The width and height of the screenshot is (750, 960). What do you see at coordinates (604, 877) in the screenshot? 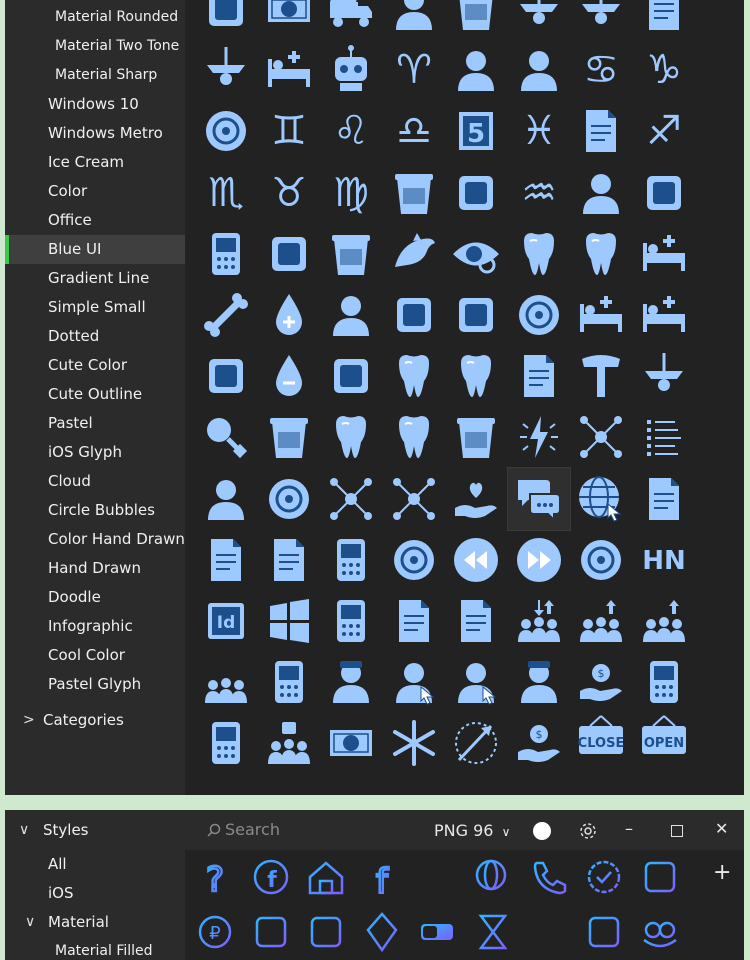
I see `verified-badge-cell` at bounding box center [604, 877].